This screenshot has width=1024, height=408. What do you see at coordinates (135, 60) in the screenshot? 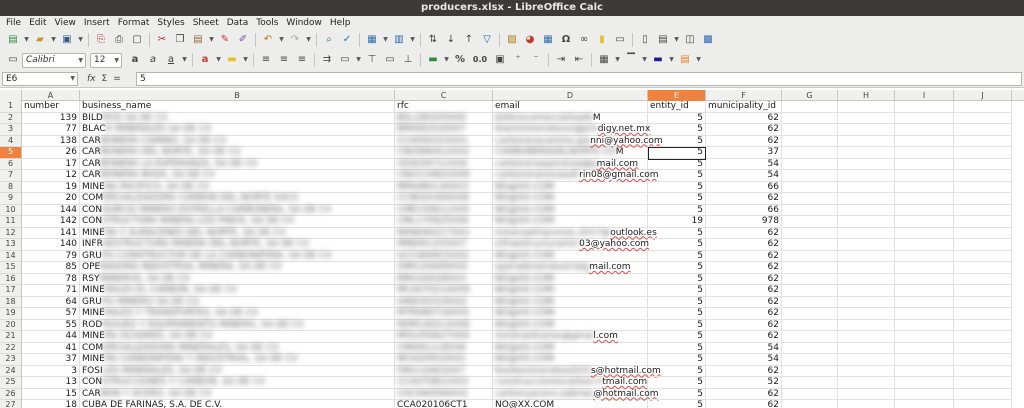
I see `bold-icon: a` at bounding box center [135, 60].